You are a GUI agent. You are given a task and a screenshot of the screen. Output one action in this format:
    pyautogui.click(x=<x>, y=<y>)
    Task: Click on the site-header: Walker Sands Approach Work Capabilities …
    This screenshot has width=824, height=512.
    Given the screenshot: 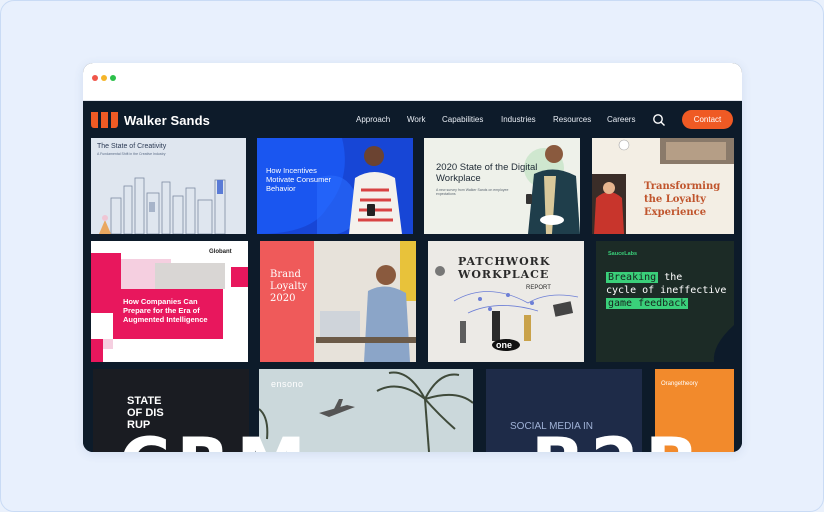 What is the action you would take?
    pyautogui.click(x=412, y=119)
    